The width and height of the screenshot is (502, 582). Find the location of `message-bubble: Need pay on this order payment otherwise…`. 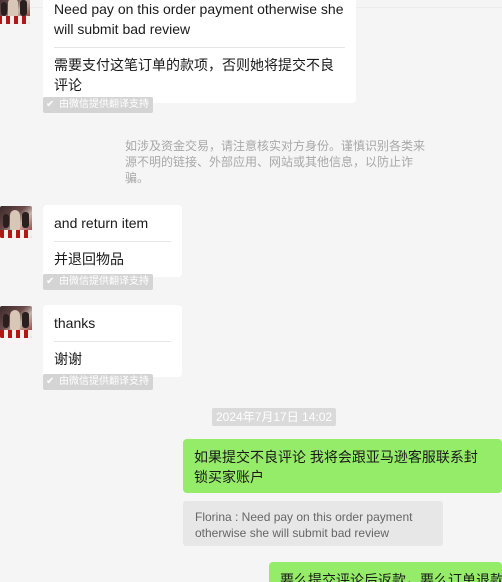

message-bubble: Need pay on this order payment otherwise… is located at coordinates (199, 51).